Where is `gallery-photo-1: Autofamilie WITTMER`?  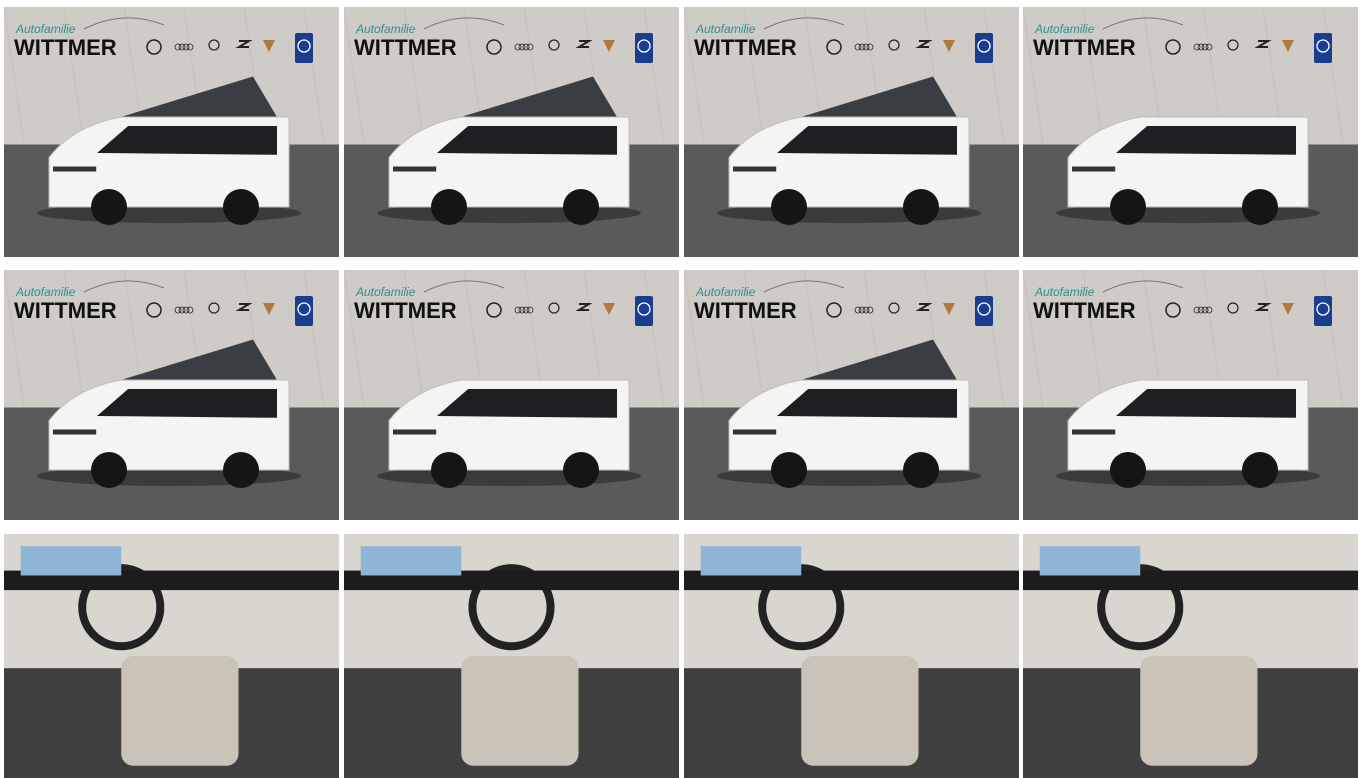 gallery-photo-1: Autofamilie WITTMER is located at coordinates (171, 132).